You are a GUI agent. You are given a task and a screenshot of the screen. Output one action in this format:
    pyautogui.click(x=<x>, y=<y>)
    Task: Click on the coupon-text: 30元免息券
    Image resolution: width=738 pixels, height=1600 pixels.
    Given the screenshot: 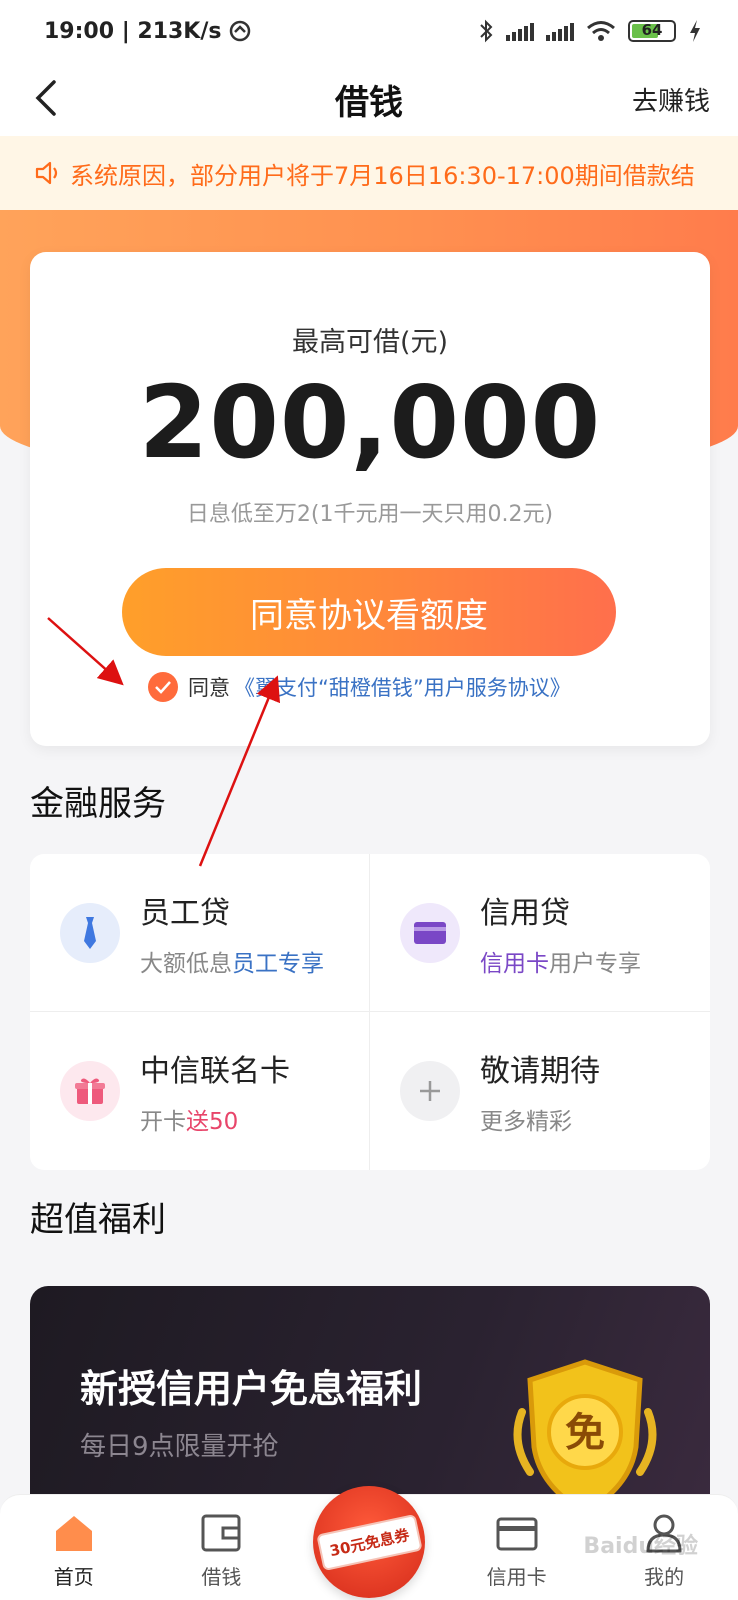 What is the action you would take?
    pyautogui.click(x=369, y=1542)
    